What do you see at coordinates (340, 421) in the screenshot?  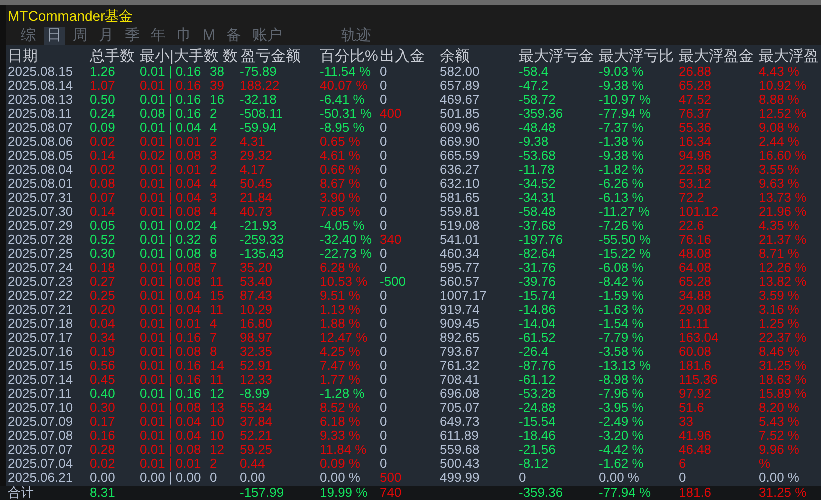 I see `table-cell: 6.18 %` at bounding box center [340, 421].